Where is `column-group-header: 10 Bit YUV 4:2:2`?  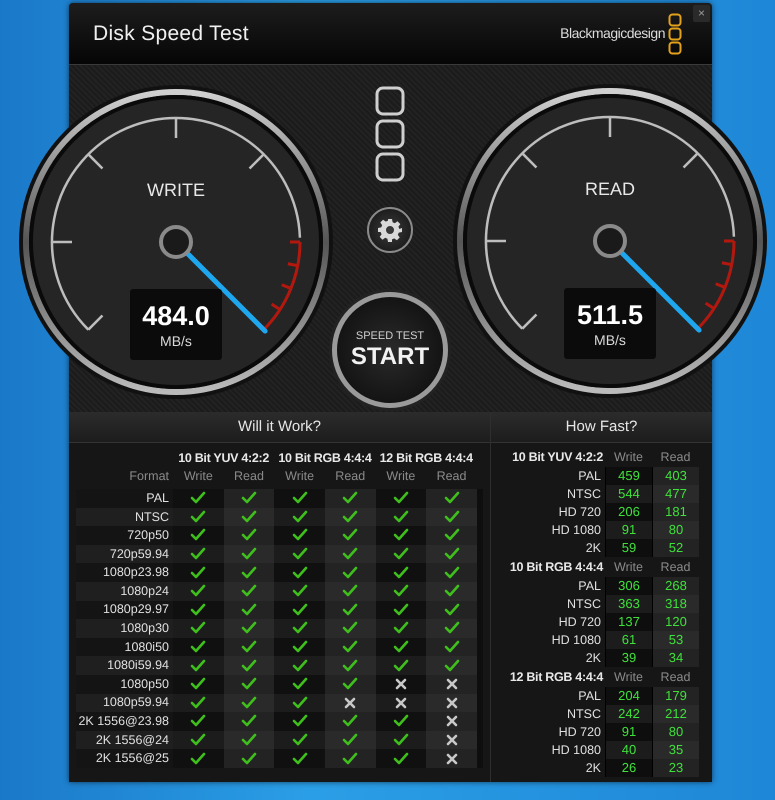
column-group-header: 10 Bit YUV 4:2:2 is located at coordinates (224, 459).